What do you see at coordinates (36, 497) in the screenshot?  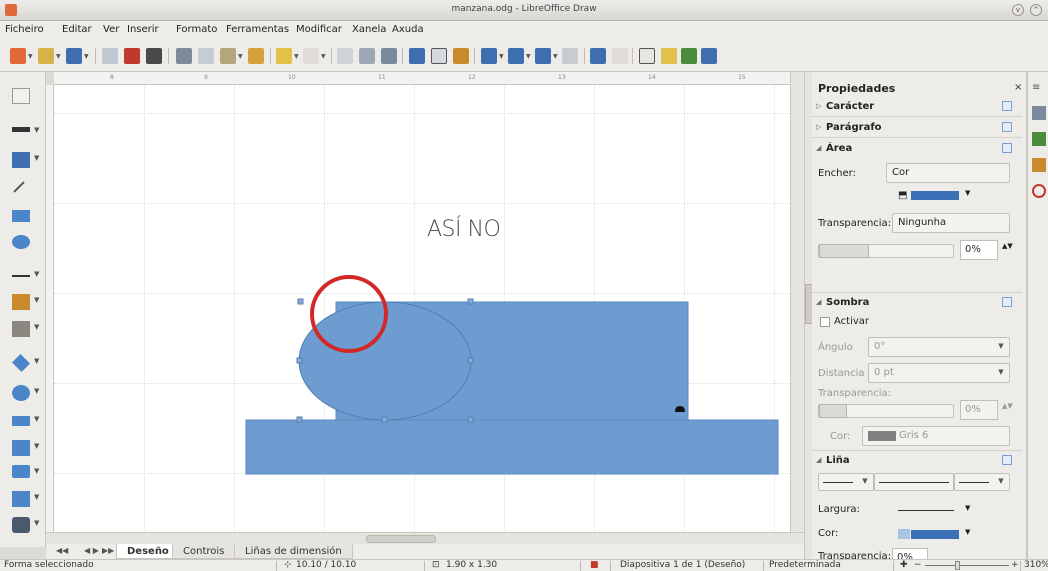 I see `stars-dropdown-icon: ▼` at bounding box center [36, 497].